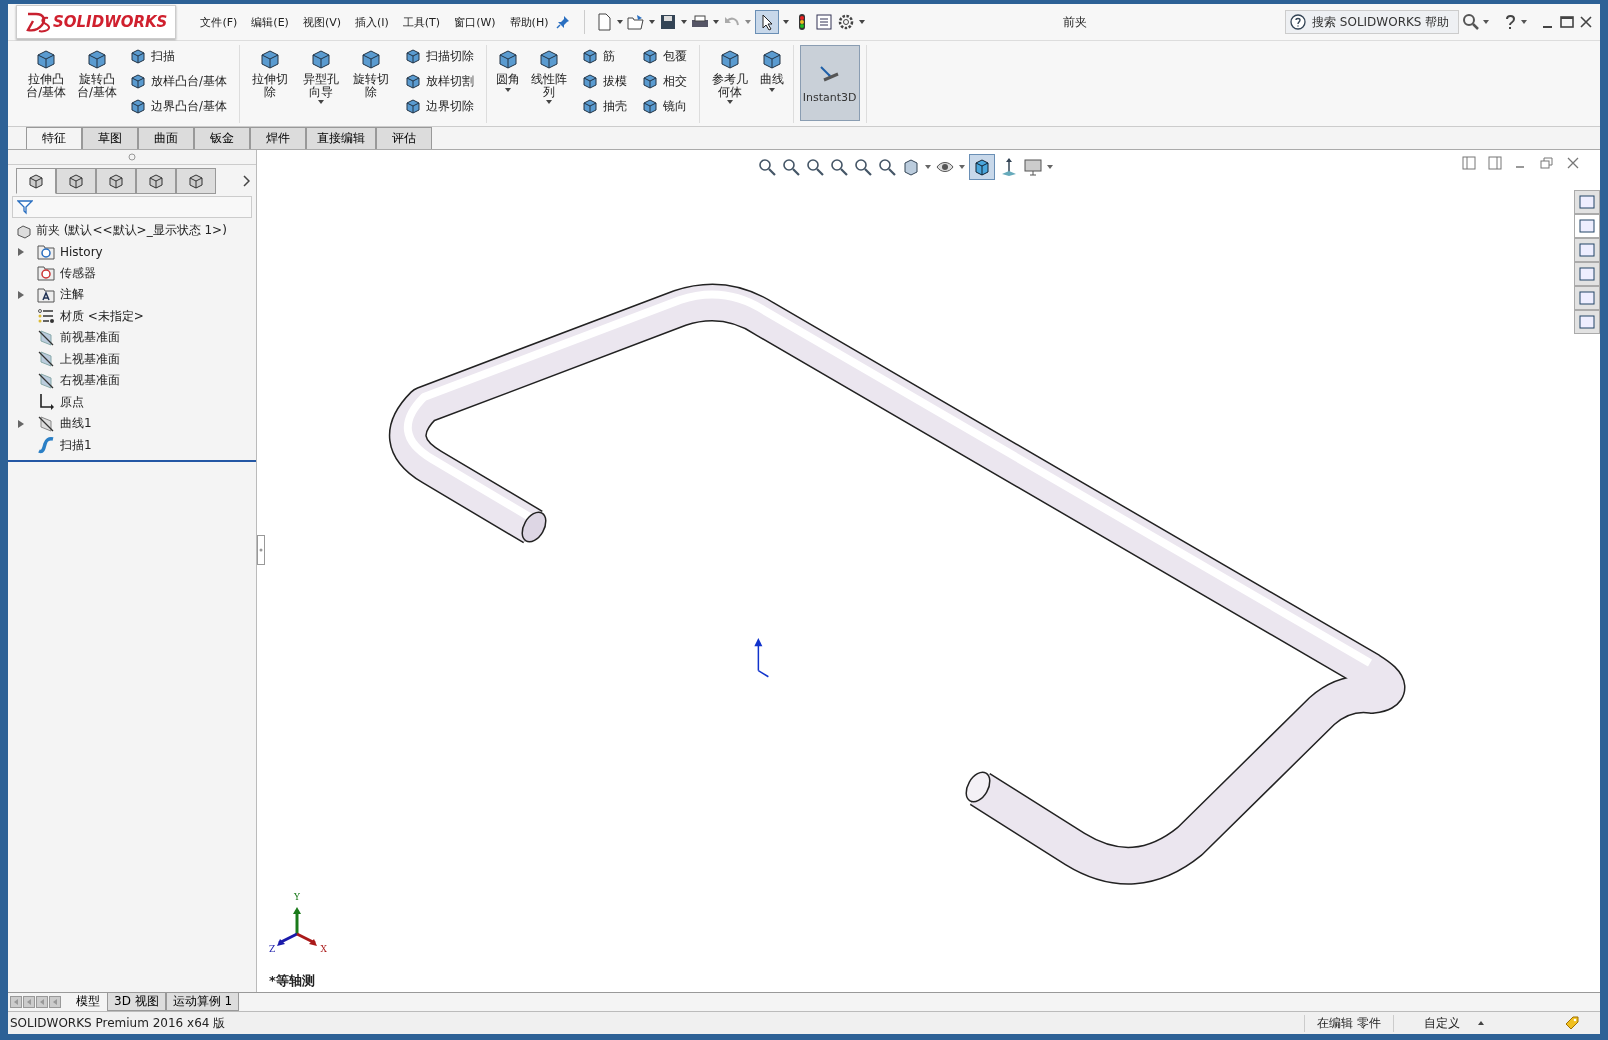 The height and width of the screenshot is (1040, 1608). What do you see at coordinates (76, 445) in the screenshot?
I see `tree-item: 扫描1` at bounding box center [76, 445].